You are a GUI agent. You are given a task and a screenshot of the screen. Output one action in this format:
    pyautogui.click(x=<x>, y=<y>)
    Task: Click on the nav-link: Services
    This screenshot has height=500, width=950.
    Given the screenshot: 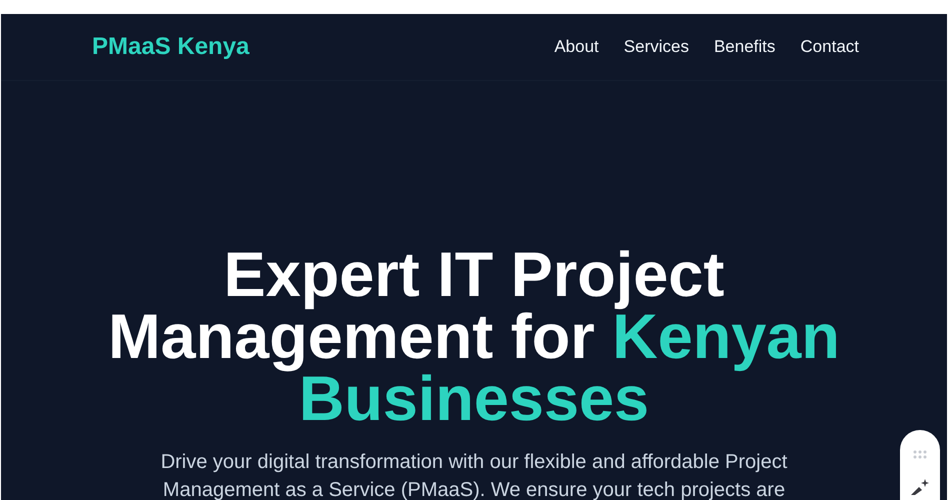 What is the action you would take?
    pyautogui.click(x=656, y=47)
    